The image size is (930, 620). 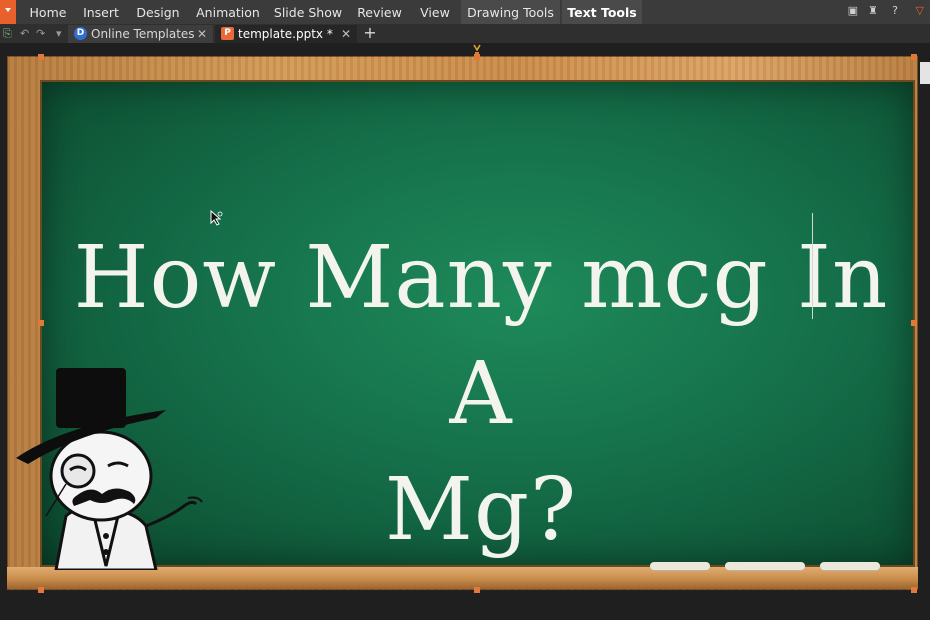 What do you see at coordinates (80, 33) in the screenshot?
I see `online-templates-icon: D` at bounding box center [80, 33].